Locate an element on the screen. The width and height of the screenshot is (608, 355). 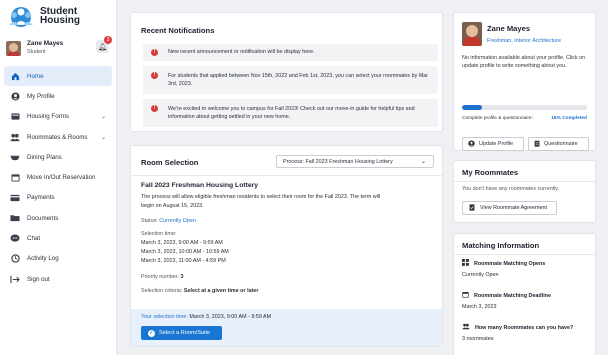
people-icon is located at coordinates (466, 327).